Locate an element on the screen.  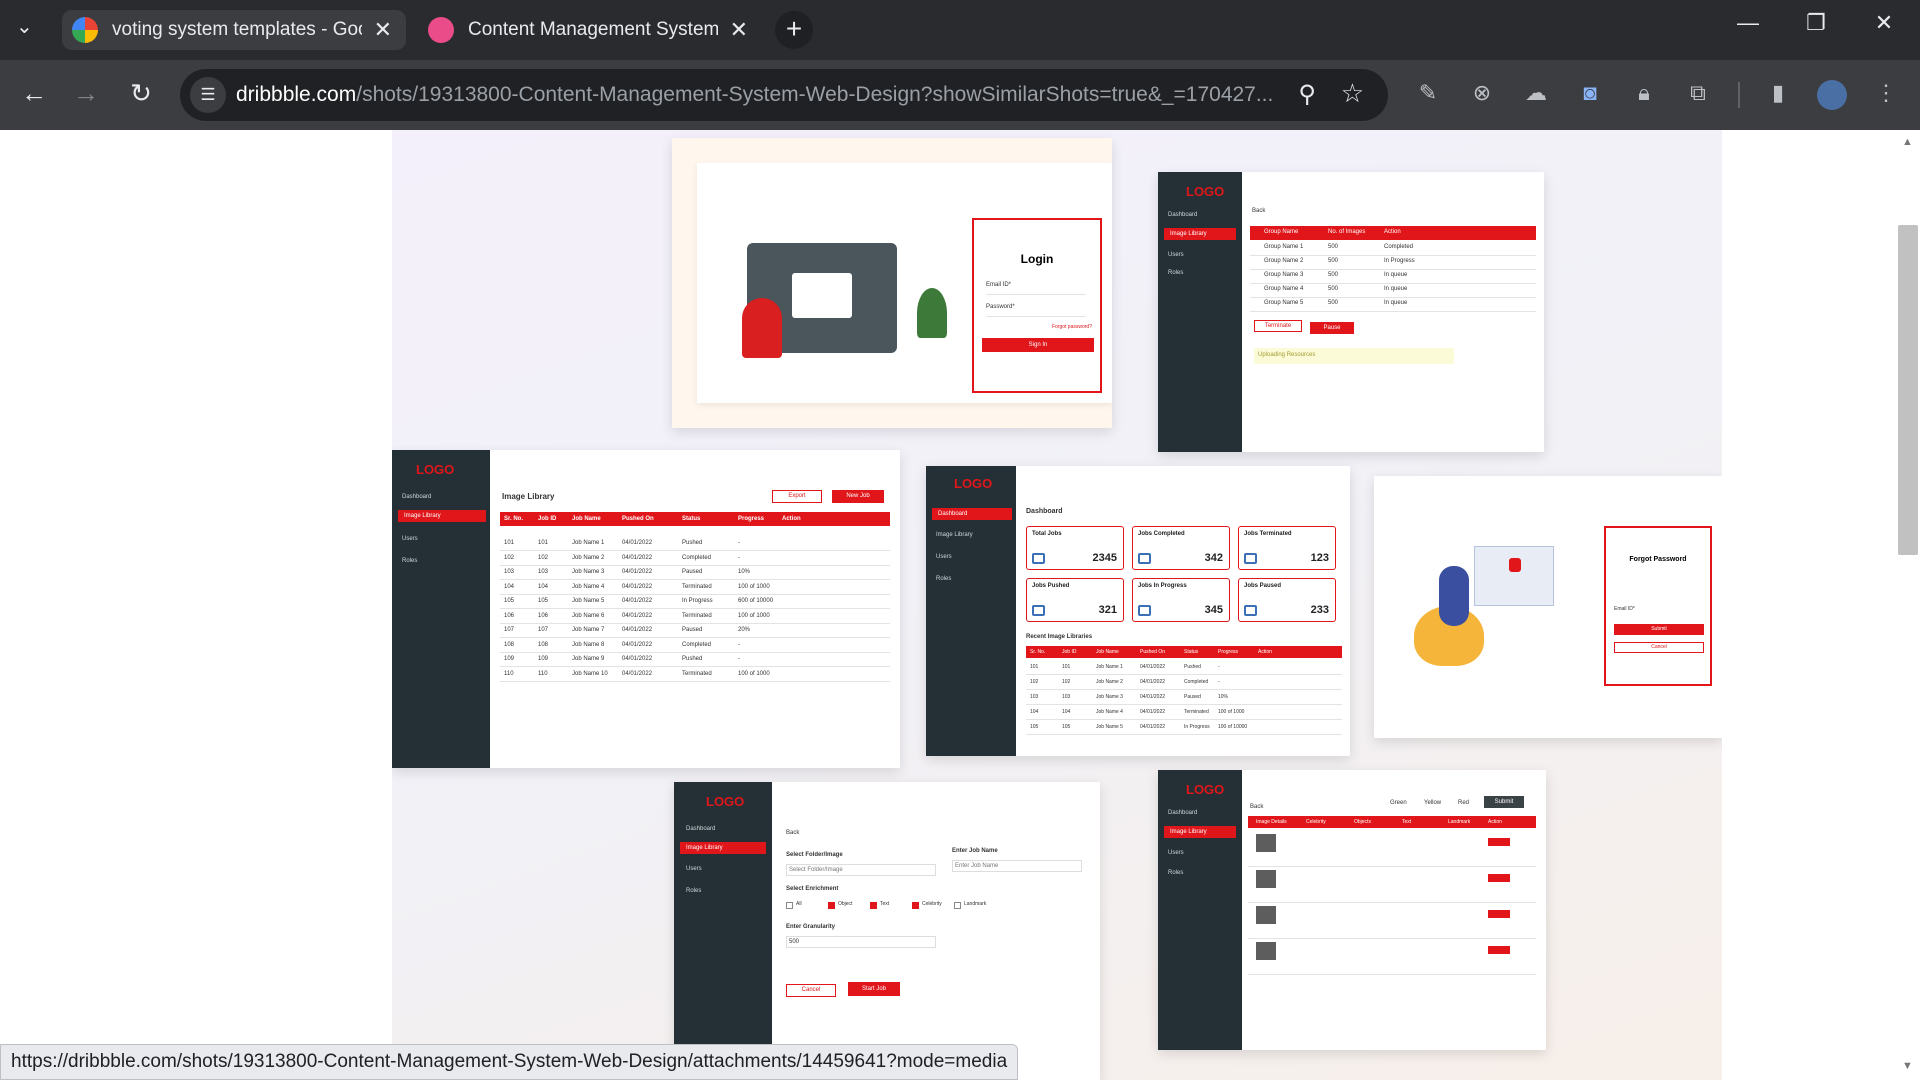
action-button is located at coordinates (1499, 842).